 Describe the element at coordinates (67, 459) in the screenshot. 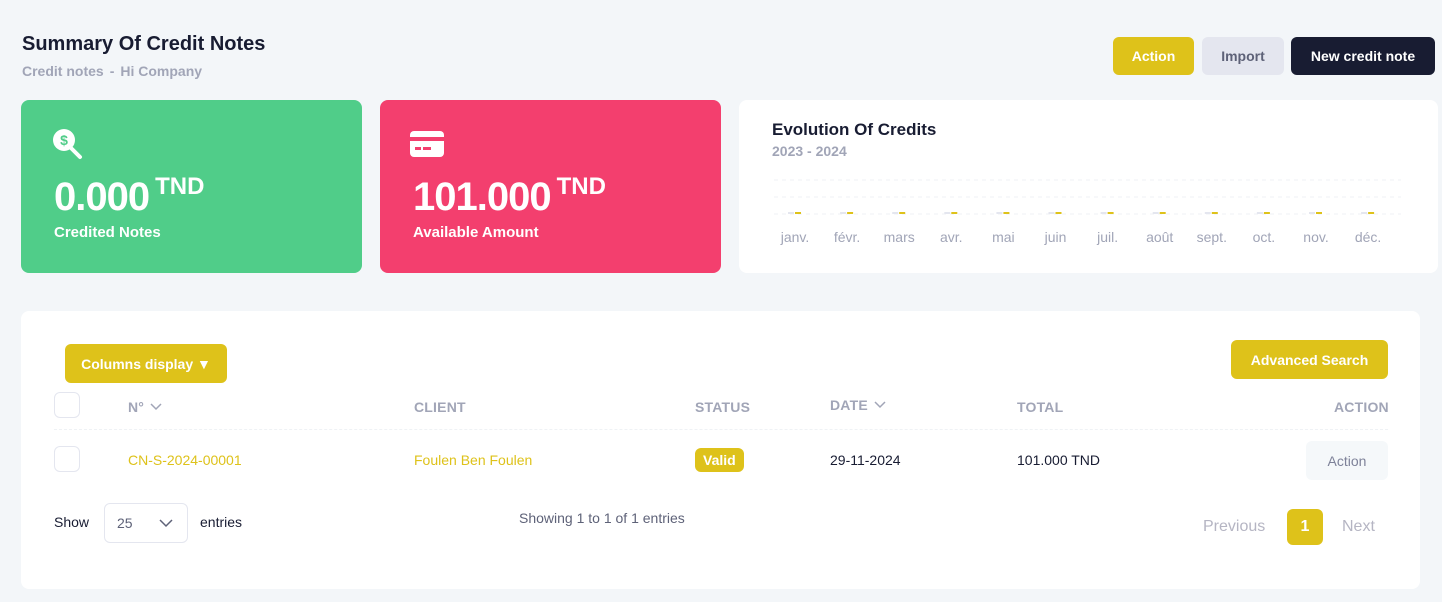

I see `row-checkbox` at that location.